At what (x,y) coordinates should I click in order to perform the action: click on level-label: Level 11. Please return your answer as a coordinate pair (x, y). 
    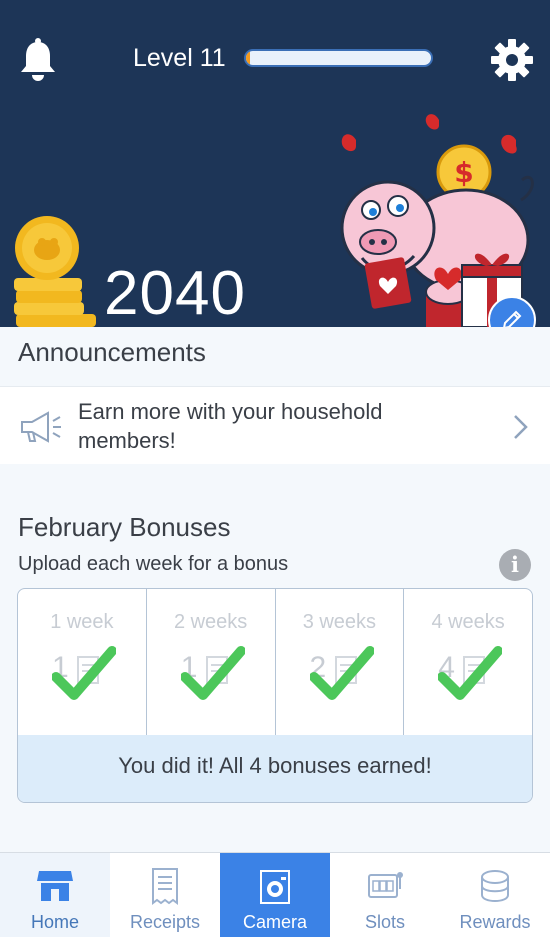
    Looking at the image, I should click on (179, 58).